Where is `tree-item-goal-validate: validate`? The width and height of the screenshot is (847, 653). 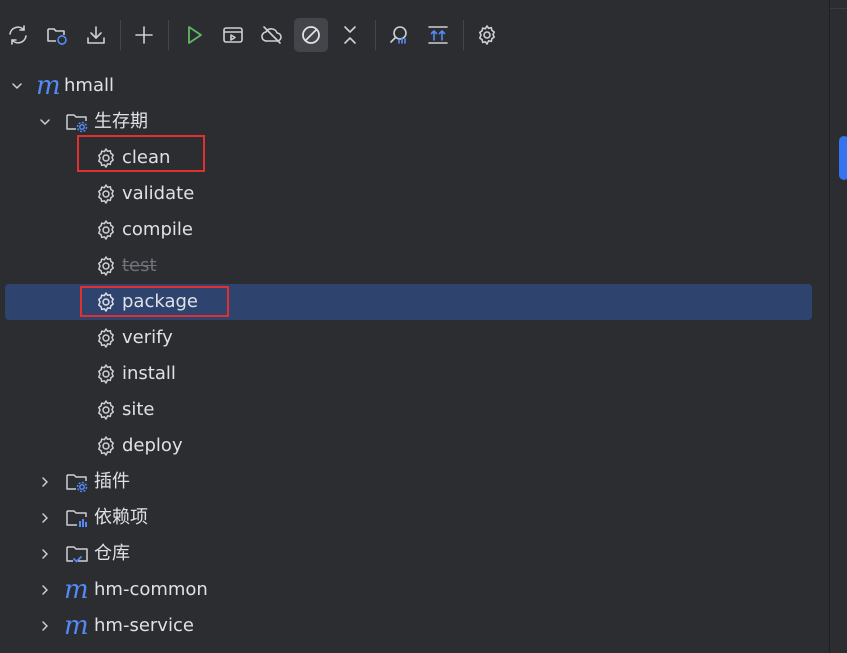 tree-item-goal-validate: validate is located at coordinates (415, 194).